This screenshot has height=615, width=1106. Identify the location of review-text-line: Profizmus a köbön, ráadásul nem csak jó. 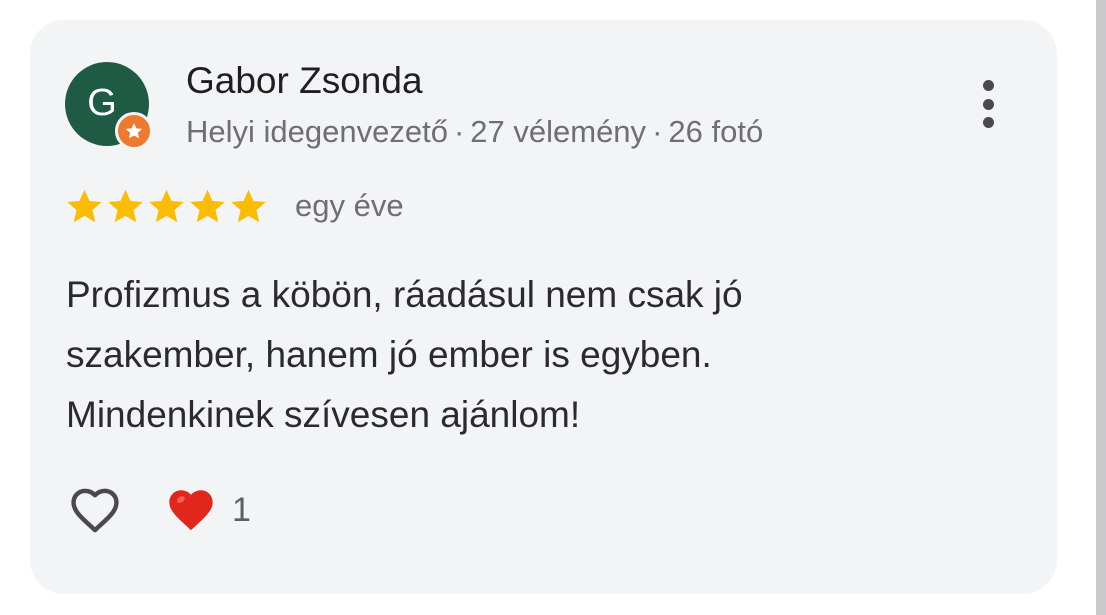
(404, 294).